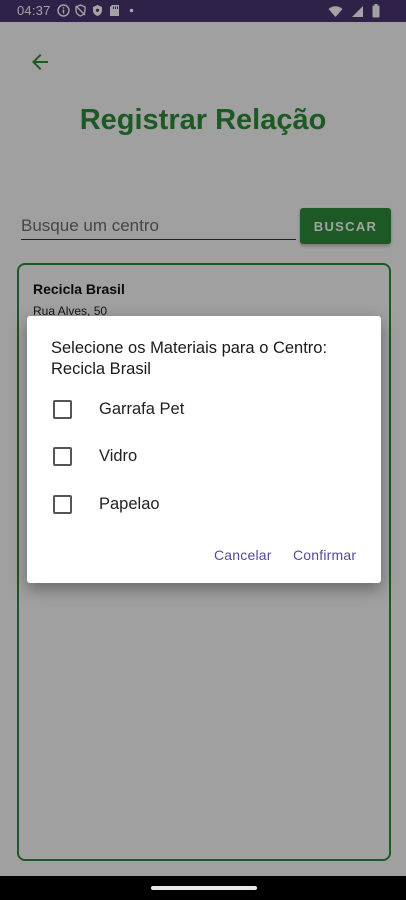  Describe the element at coordinates (203, 456) in the screenshot. I see `option-vidro: Vidro` at that location.